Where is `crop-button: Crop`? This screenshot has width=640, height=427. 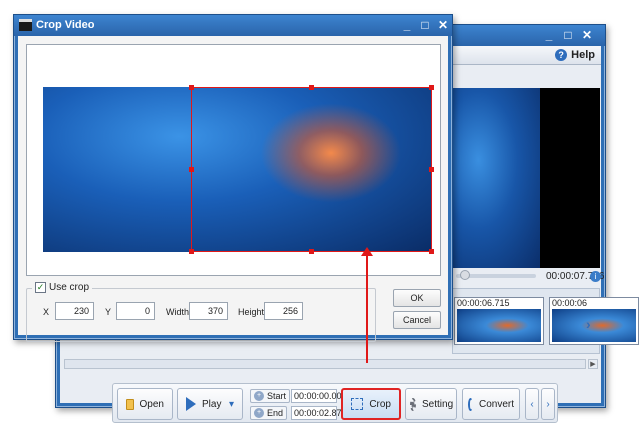 crop-button: Crop is located at coordinates (371, 404).